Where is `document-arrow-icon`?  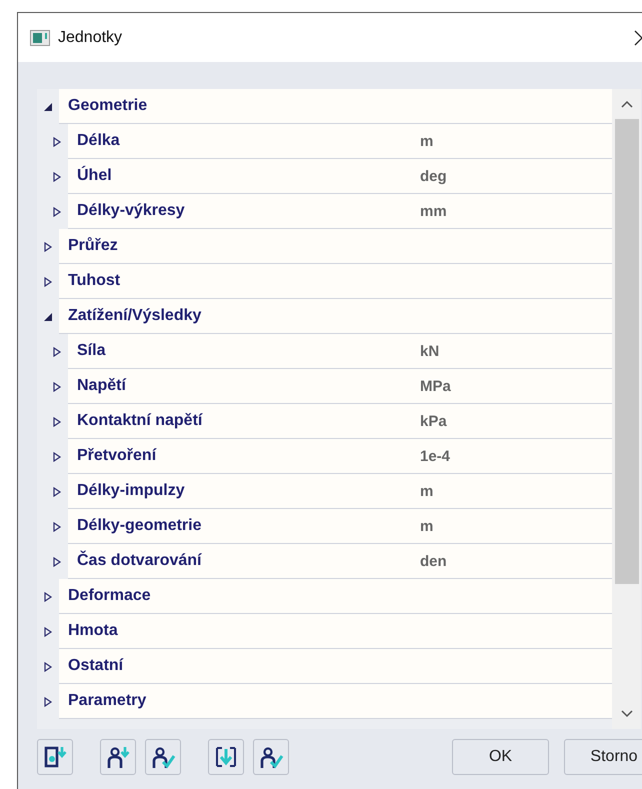 document-arrow-icon is located at coordinates (55, 757).